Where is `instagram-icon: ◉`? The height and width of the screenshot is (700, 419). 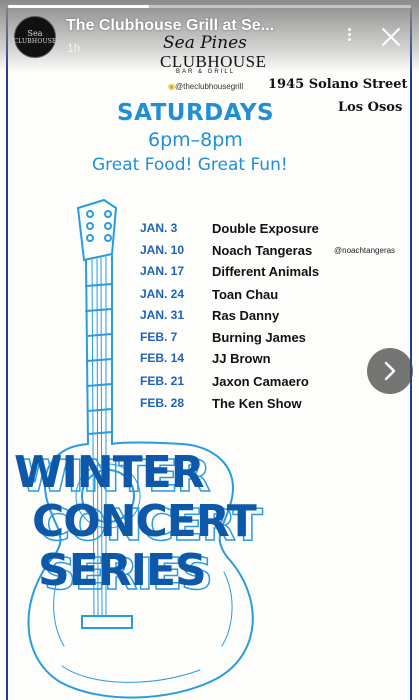 instagram-icon: ◉ is located at coordinates (171, 86).